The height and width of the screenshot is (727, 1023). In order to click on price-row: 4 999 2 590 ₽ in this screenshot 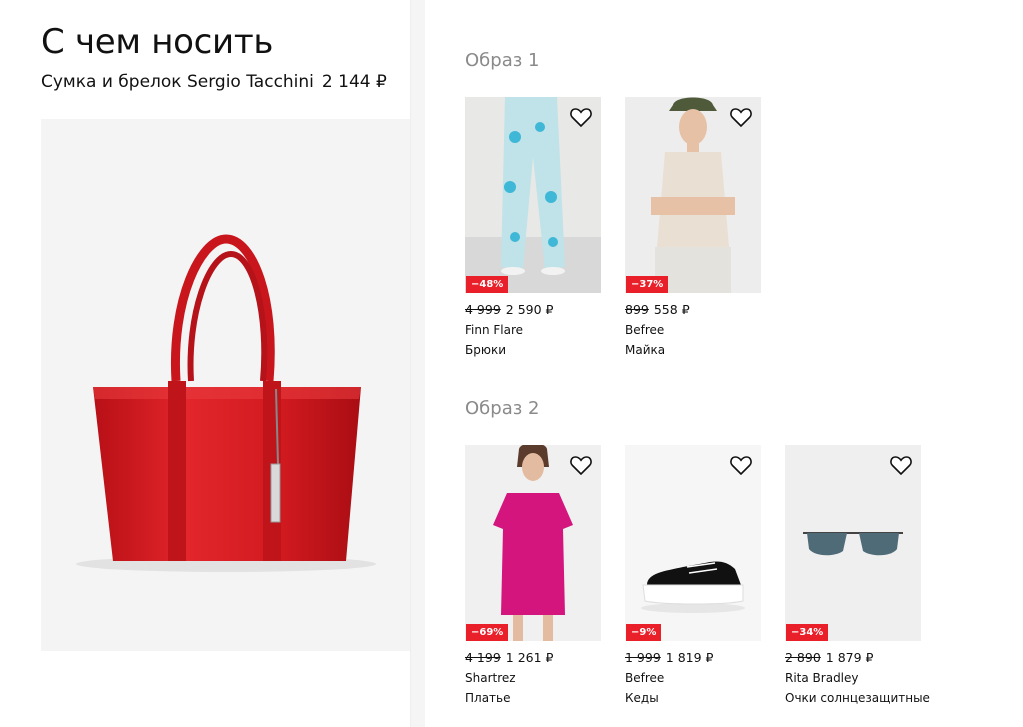, I will do `click(533, 309)`.